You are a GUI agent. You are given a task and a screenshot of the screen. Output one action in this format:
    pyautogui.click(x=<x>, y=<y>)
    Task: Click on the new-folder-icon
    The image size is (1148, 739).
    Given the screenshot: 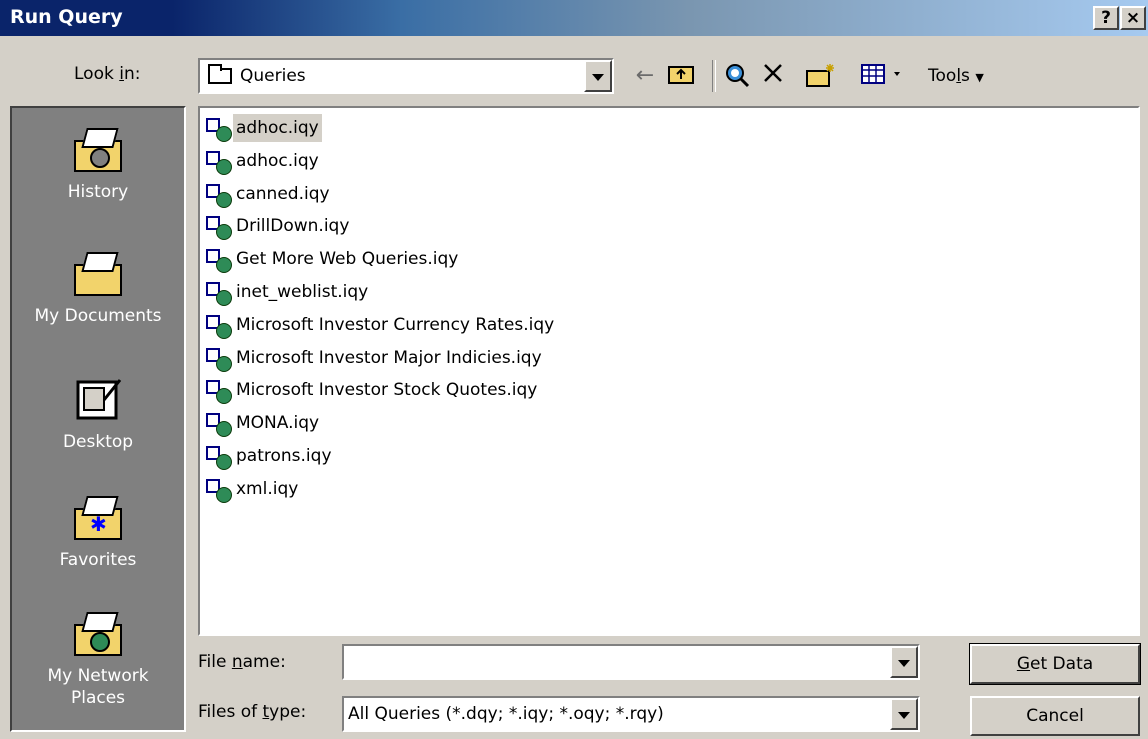 What is the action you would take?
    pyautogui.click(x=821, y=76)
    